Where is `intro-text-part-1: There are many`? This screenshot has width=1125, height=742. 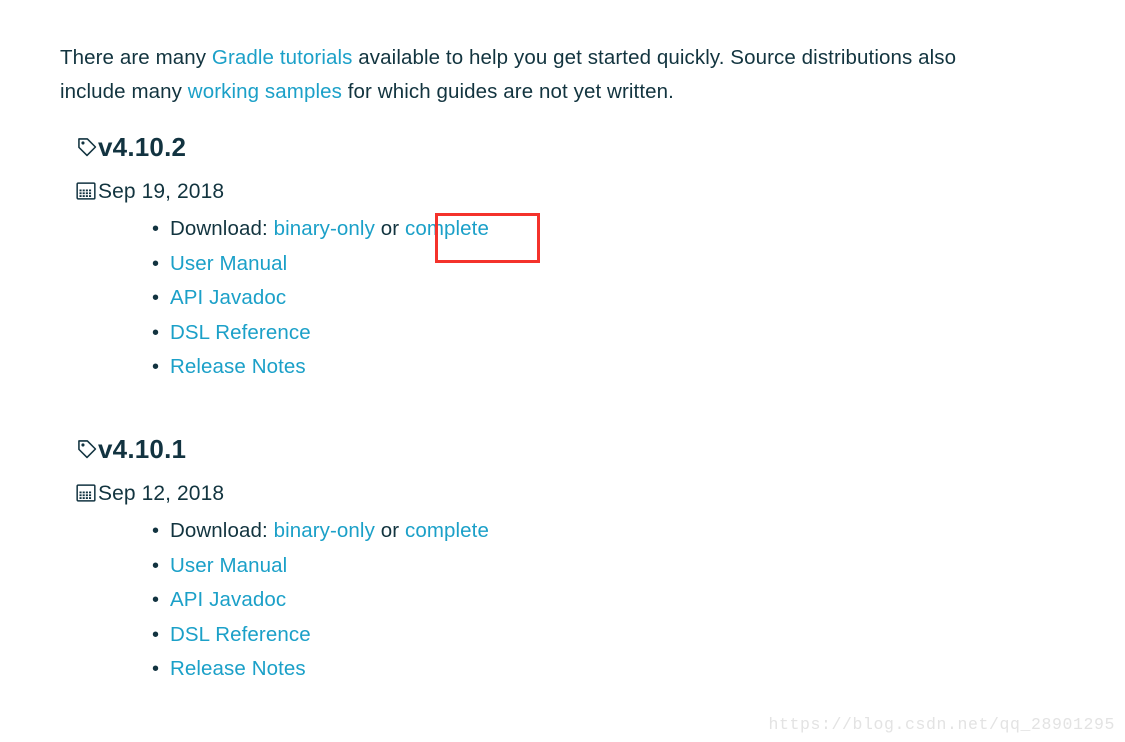 intro-text-part-1: There are many is located at coordinates (136, 57).